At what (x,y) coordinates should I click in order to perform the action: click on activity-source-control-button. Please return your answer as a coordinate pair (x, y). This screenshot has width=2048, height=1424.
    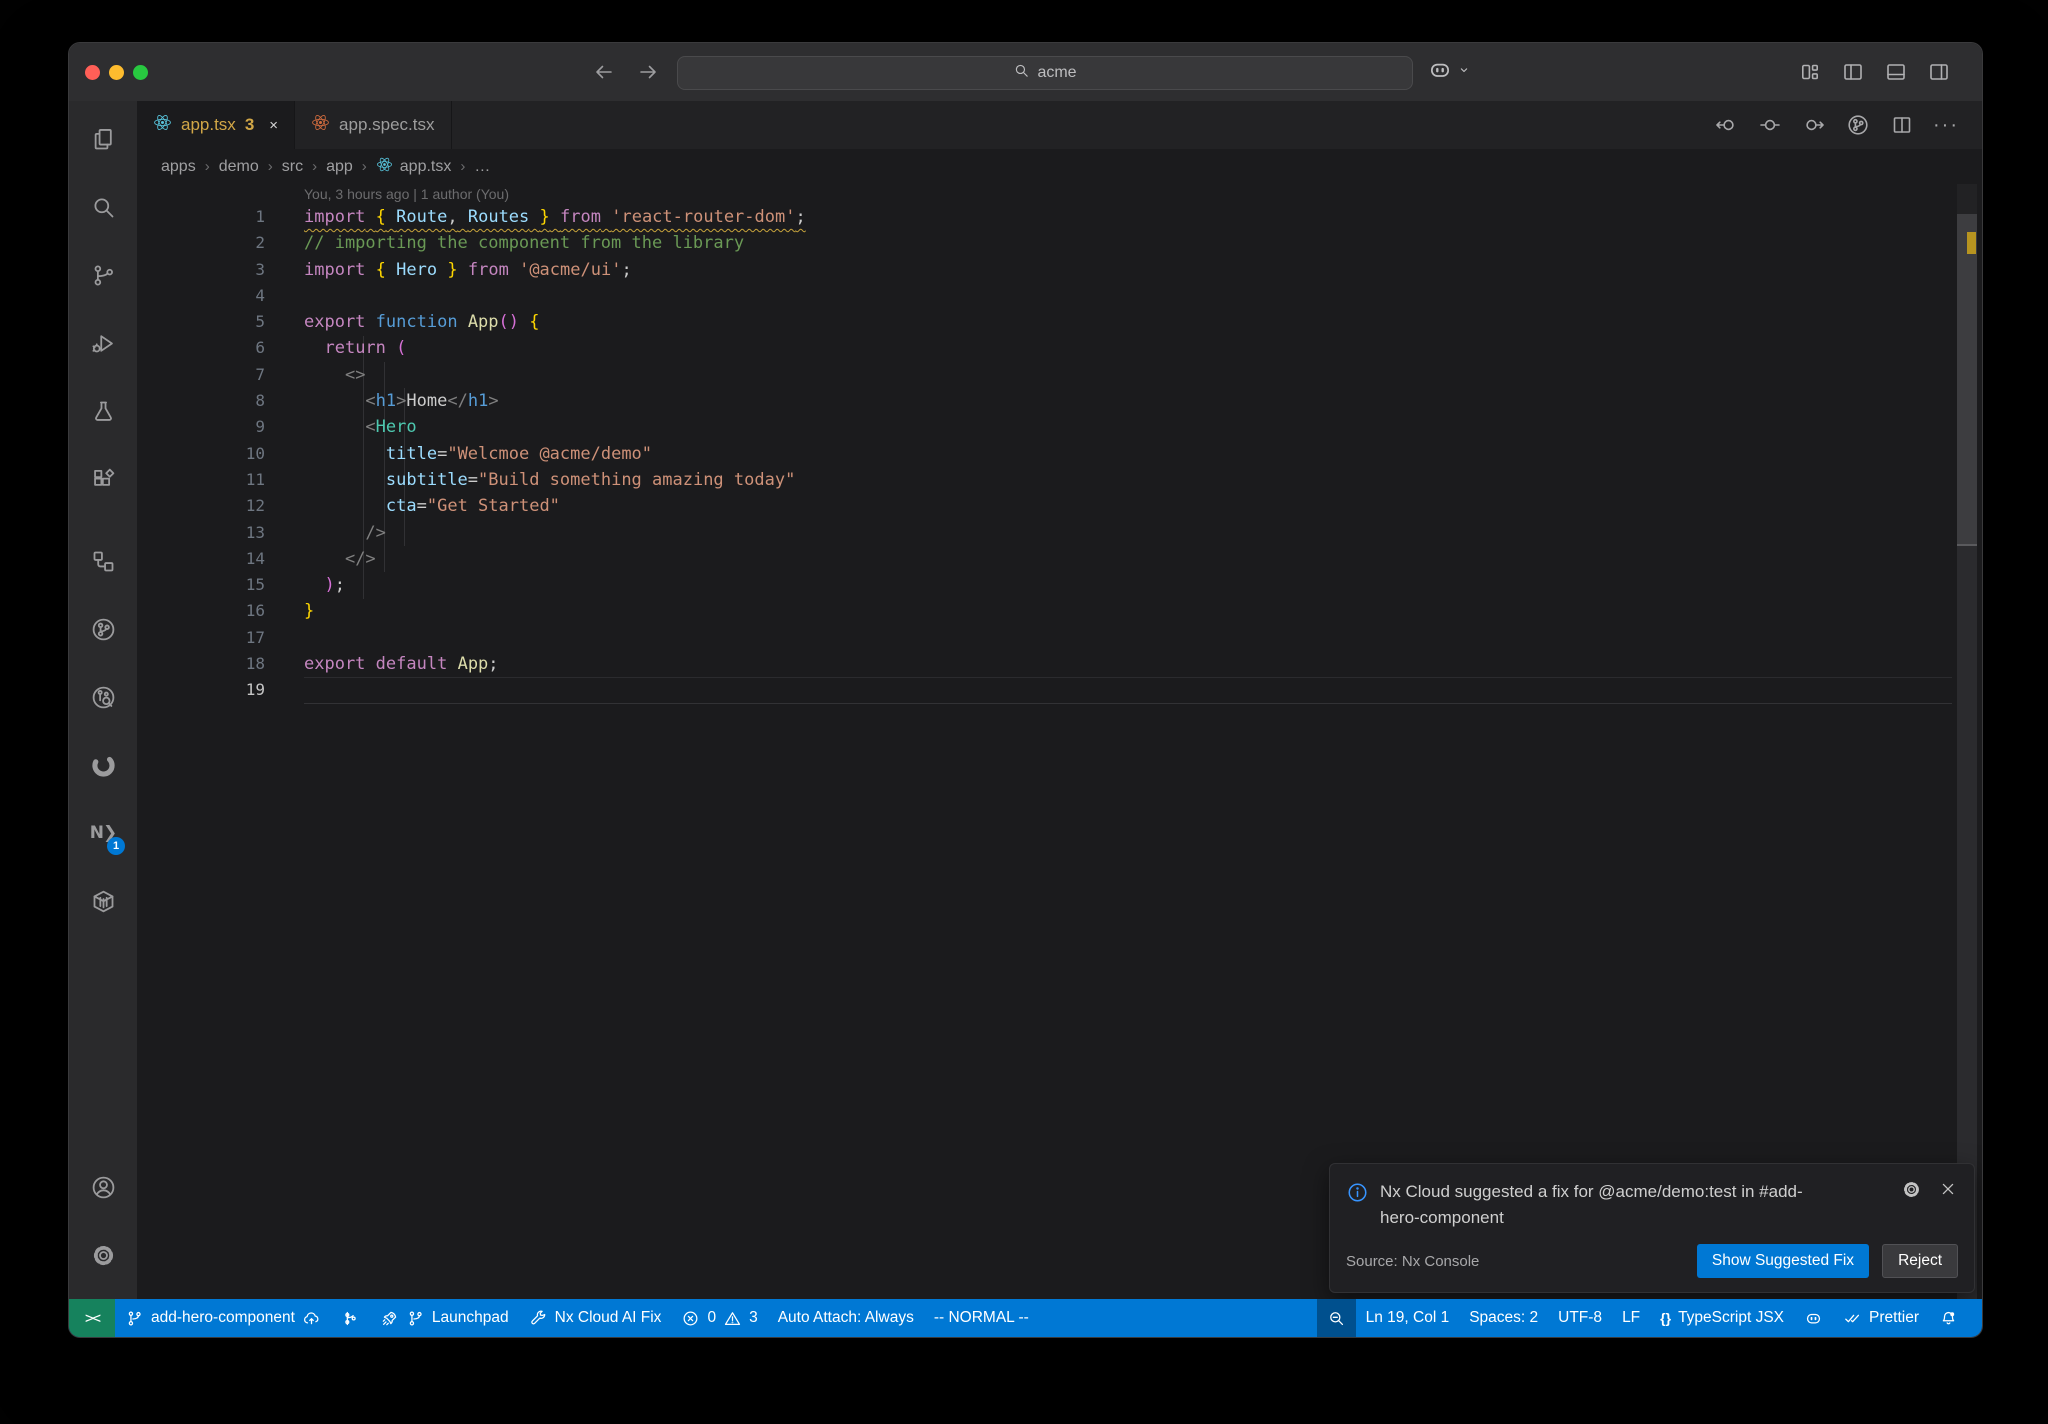
    Looking at the image, I should click on (103, 275).